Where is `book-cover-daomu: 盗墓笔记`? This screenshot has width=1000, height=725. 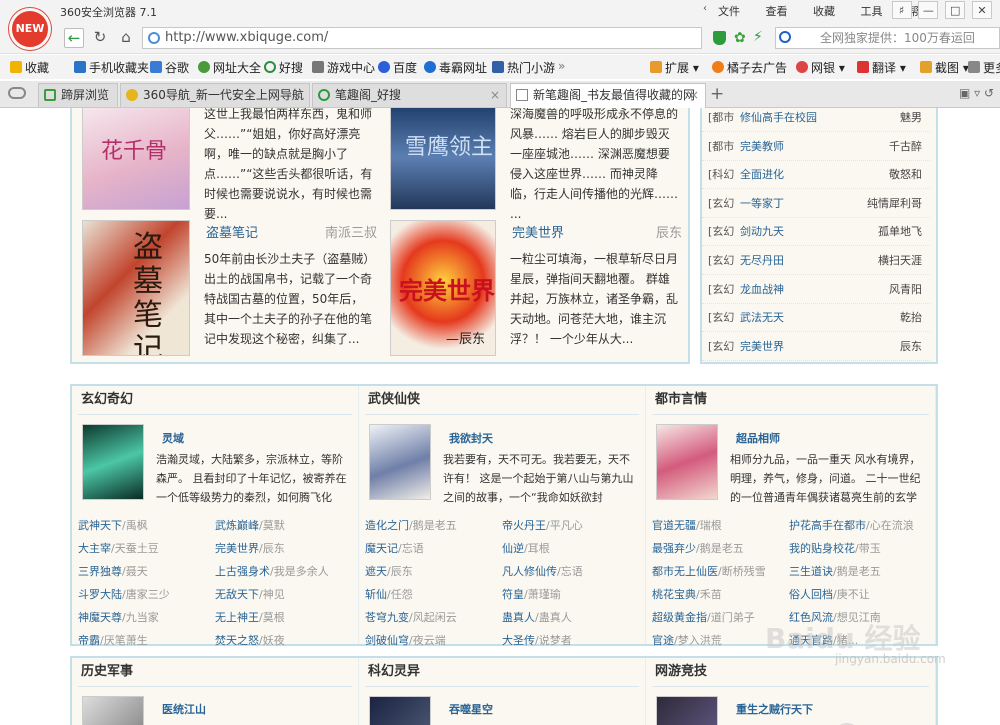
book-cover-daomu: 盗墓笔记 is located at coordinates (136, 288).